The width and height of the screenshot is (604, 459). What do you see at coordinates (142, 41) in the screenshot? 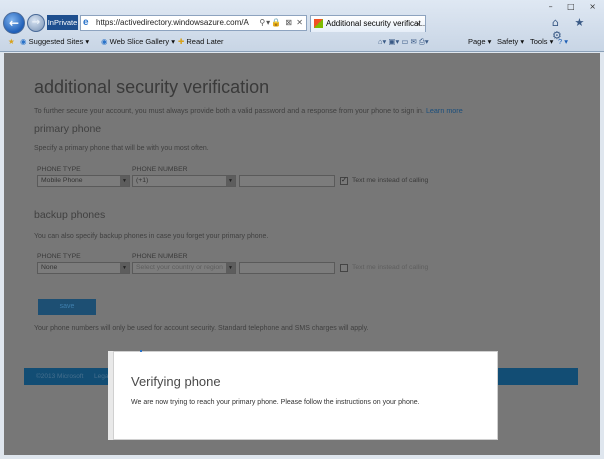
I see `web-slice-gallery-label: Web Slice Gallery ▾` at bounding box center [142, 41].